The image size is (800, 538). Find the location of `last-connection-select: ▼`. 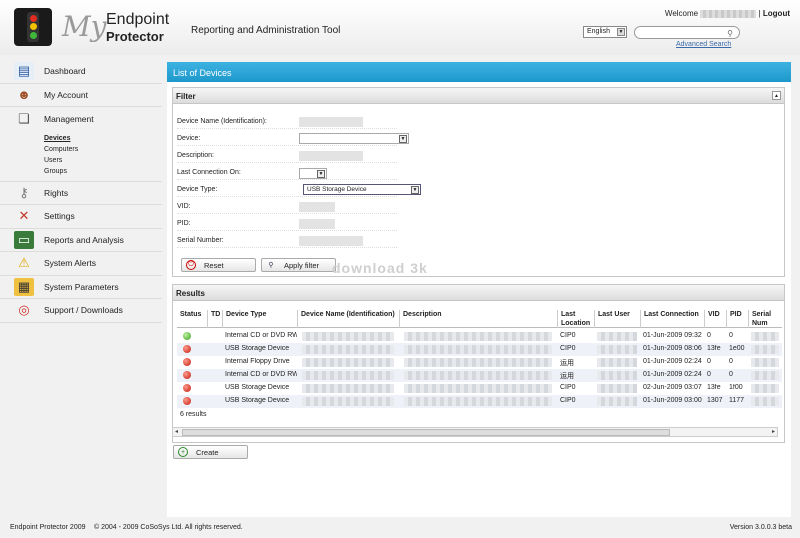

last-connection-select: ▼ is located at coordinates (313, 173).